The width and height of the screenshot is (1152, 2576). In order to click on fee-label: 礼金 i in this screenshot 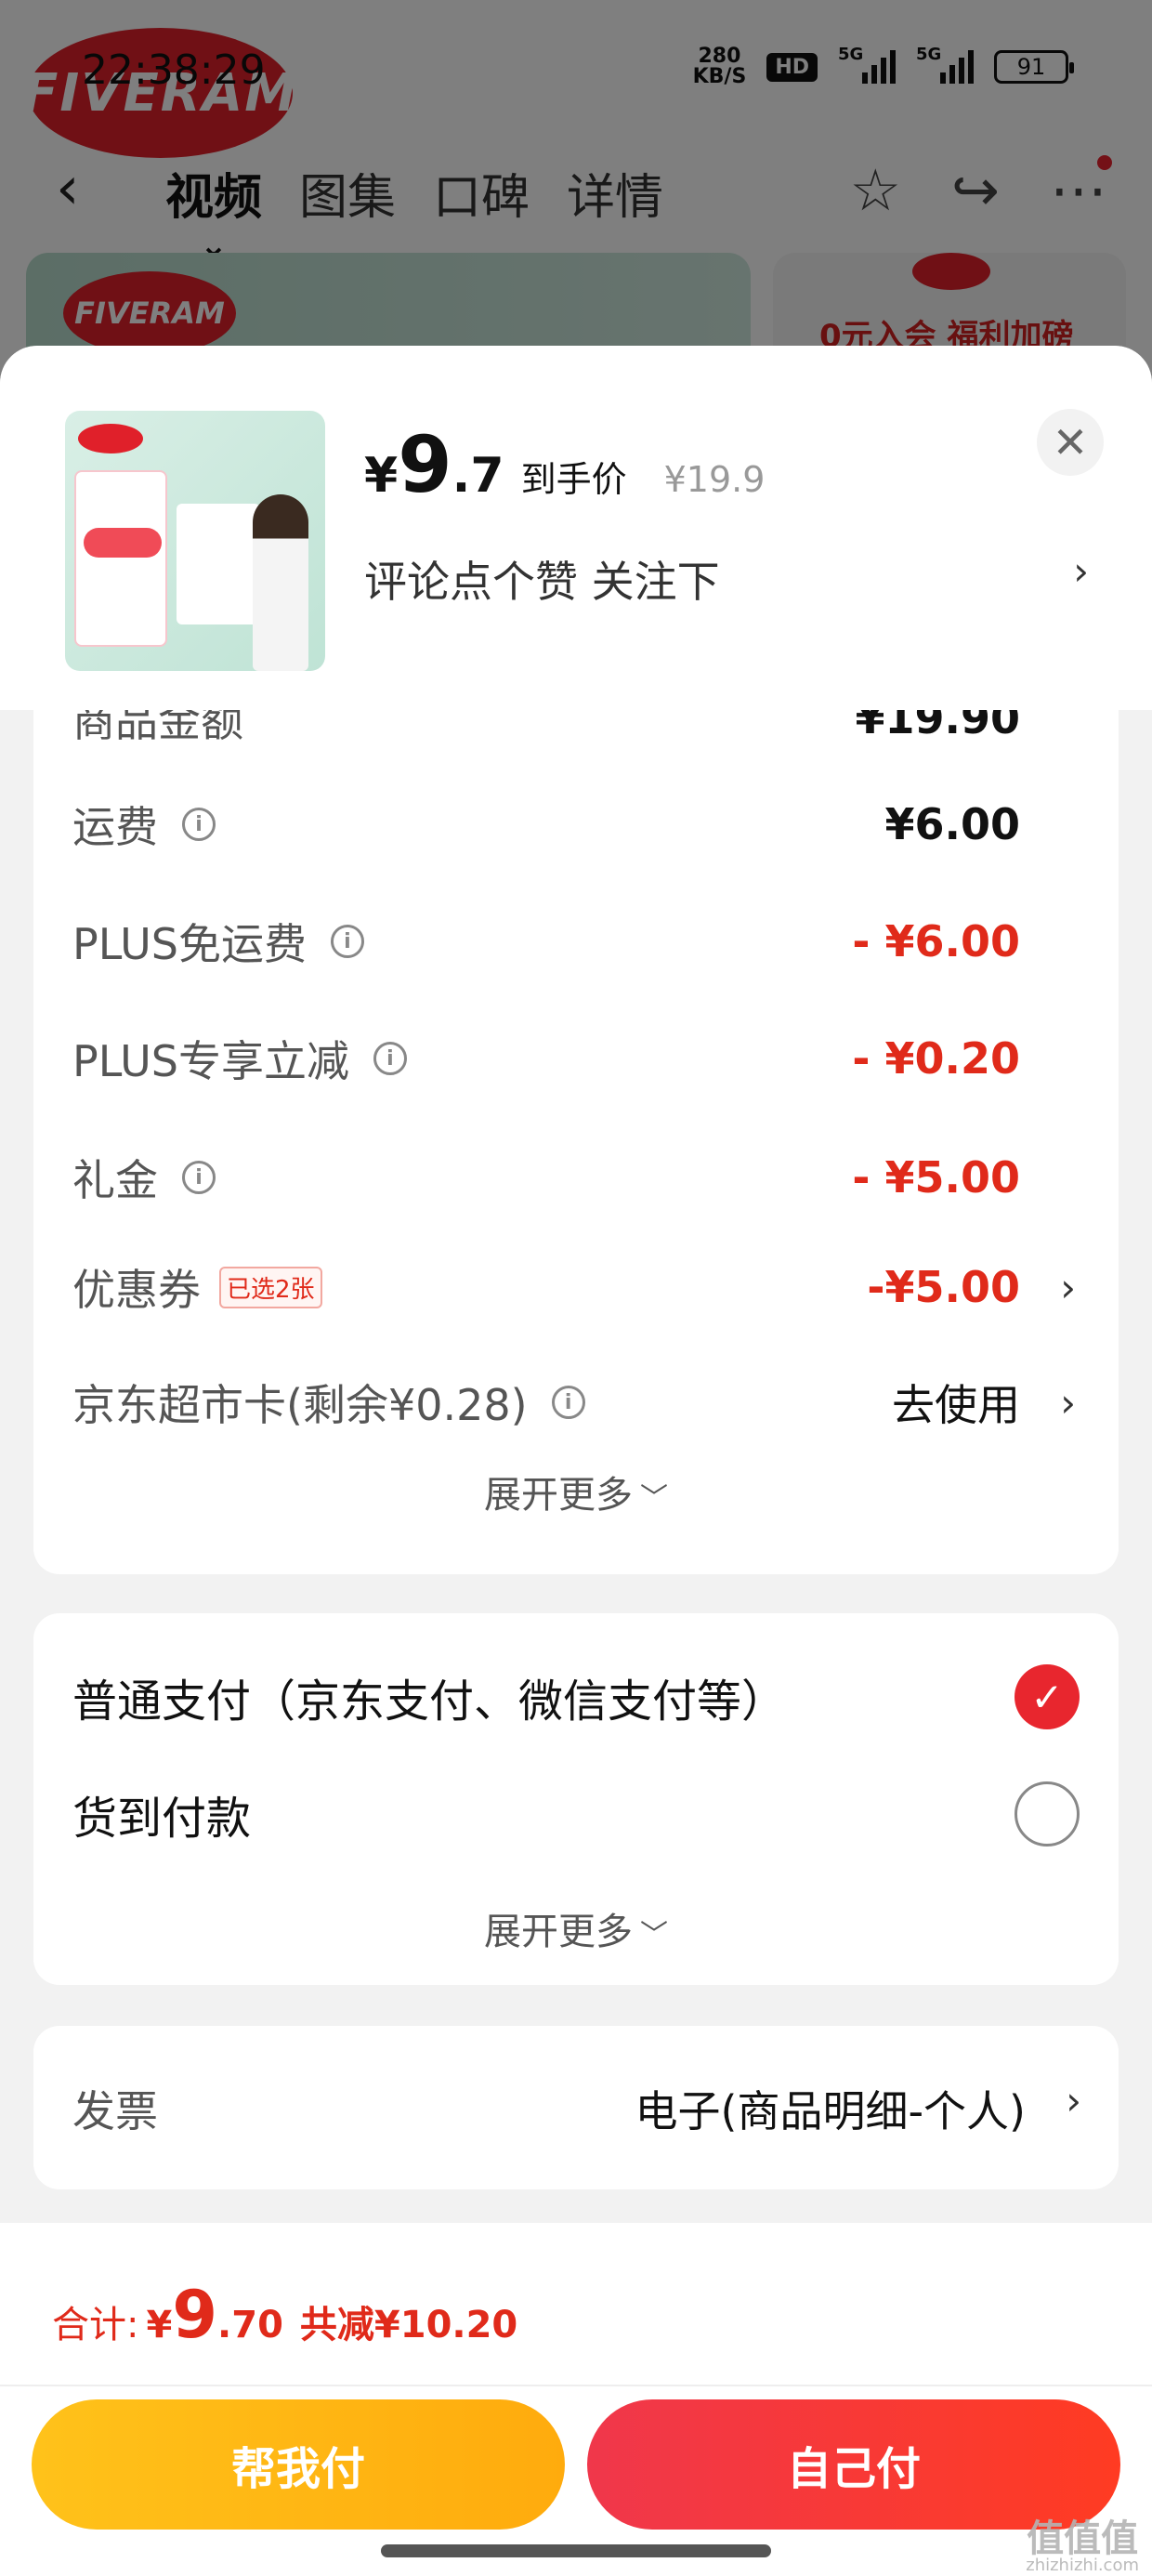, I will do `click(144, 1177)`.